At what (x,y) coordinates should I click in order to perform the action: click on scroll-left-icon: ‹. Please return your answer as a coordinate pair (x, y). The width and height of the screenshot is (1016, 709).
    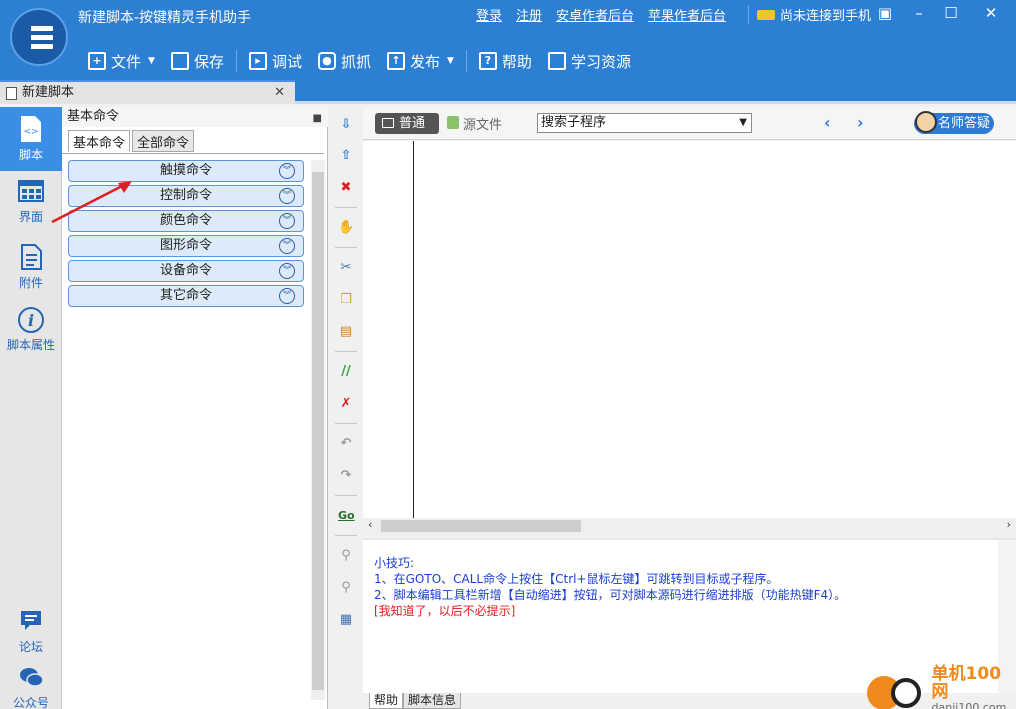
    Looking at the image, I should click on (370, 524).